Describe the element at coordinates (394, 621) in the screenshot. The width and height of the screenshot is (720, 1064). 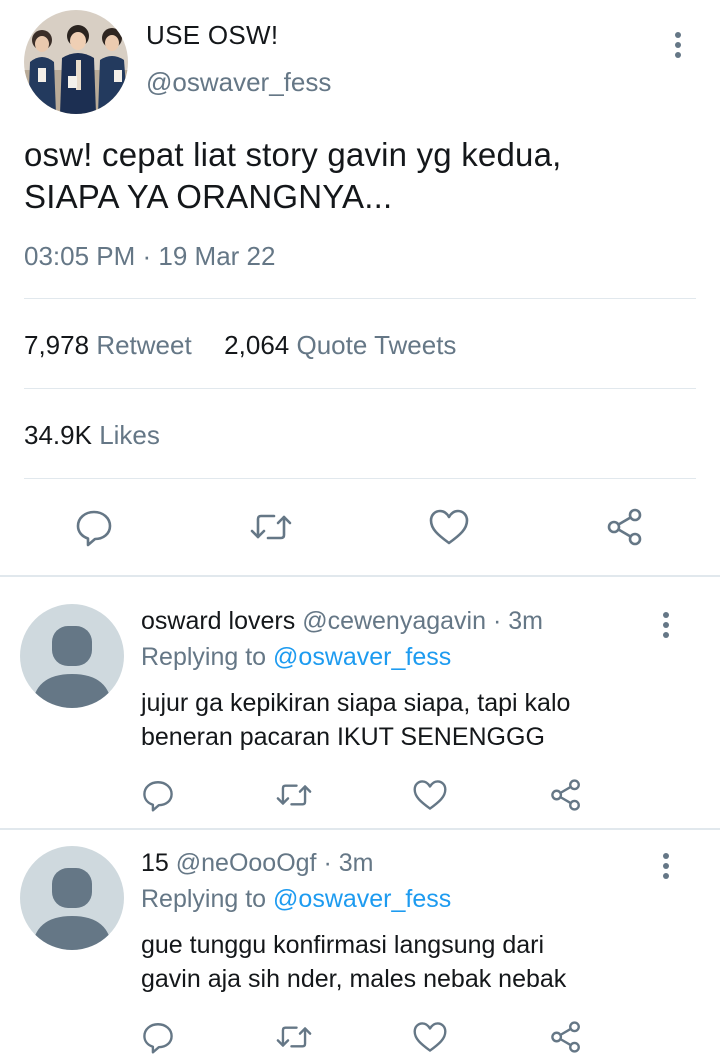
I see `reply-handle: @cewenyagavin` at that location.